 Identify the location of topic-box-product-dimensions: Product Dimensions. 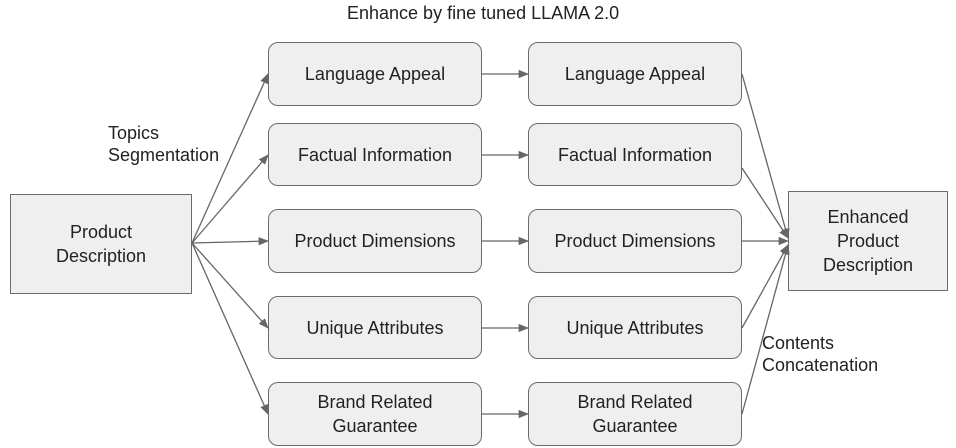
(375, 241).